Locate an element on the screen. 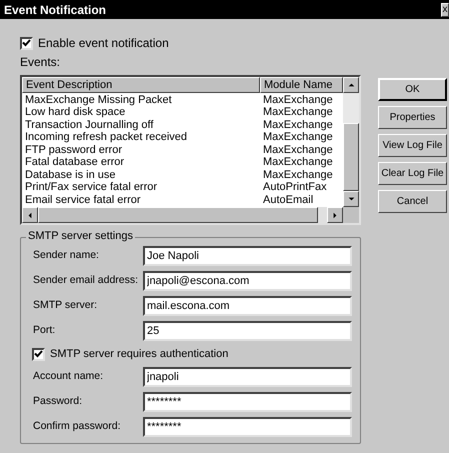 This screenshot has height=453, width=449. field-label: Account name: is located at coordinates (68, 376).